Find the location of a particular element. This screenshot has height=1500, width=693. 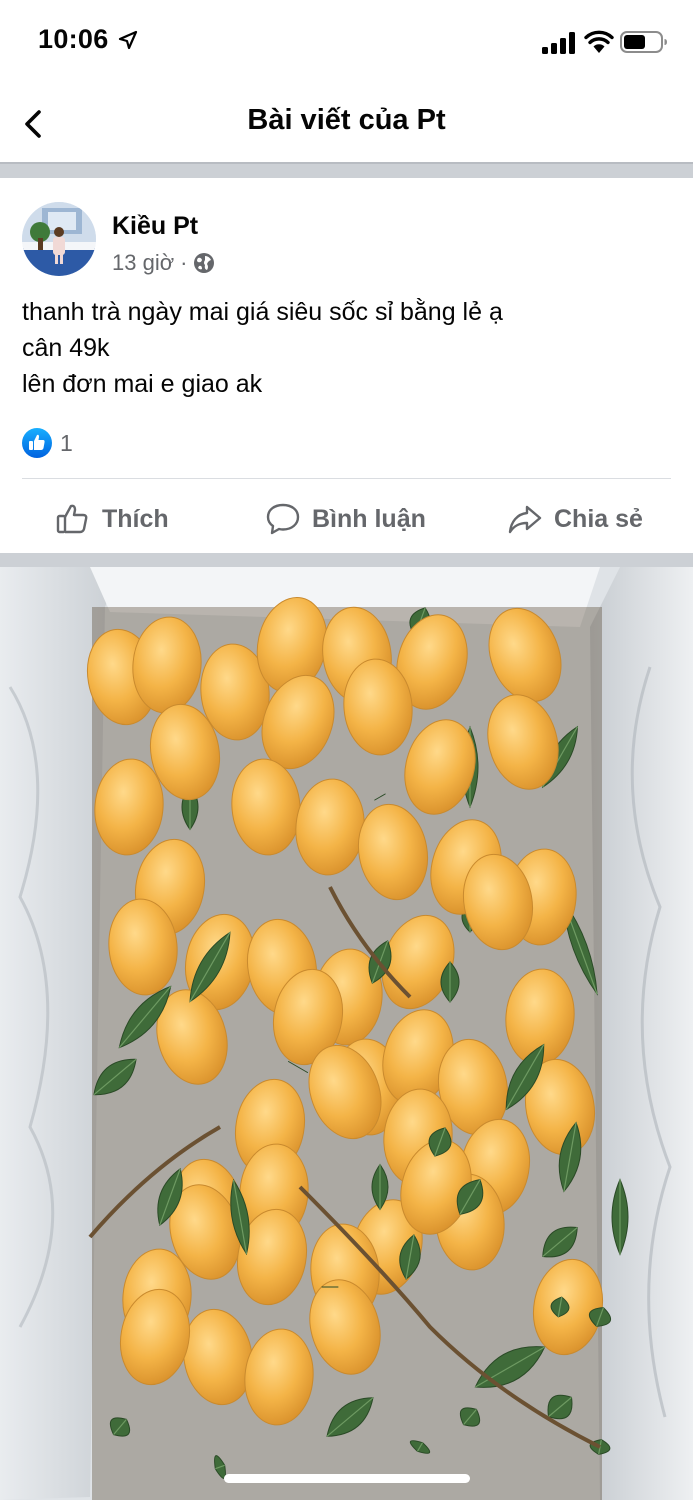

like-button-label: Thích is located at coordinates (135, 518).